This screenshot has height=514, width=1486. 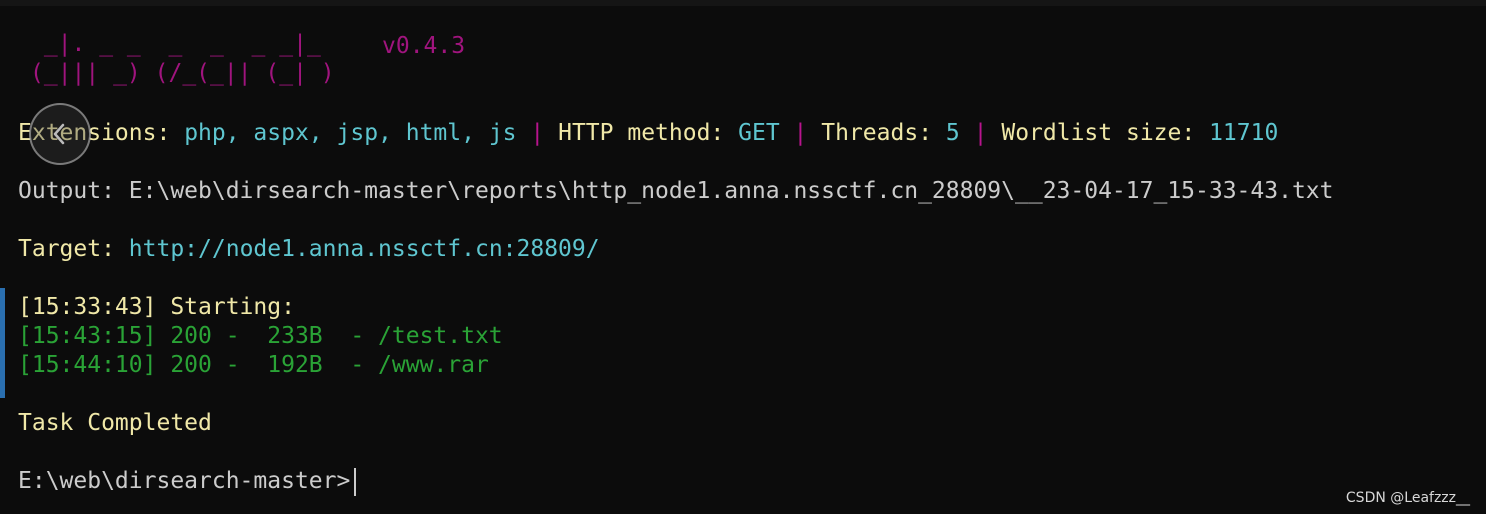 What do you see at coordinates (743, 3) in the screenshot?
I see `top-strip` at bounding box center [743, 3].